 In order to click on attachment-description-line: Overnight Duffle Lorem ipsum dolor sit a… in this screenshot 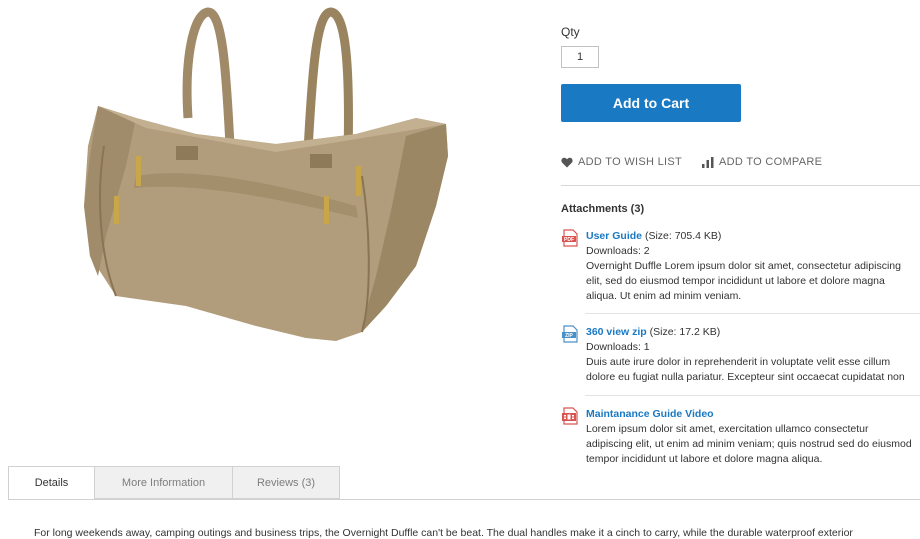, I will do `click(743, 266)`.